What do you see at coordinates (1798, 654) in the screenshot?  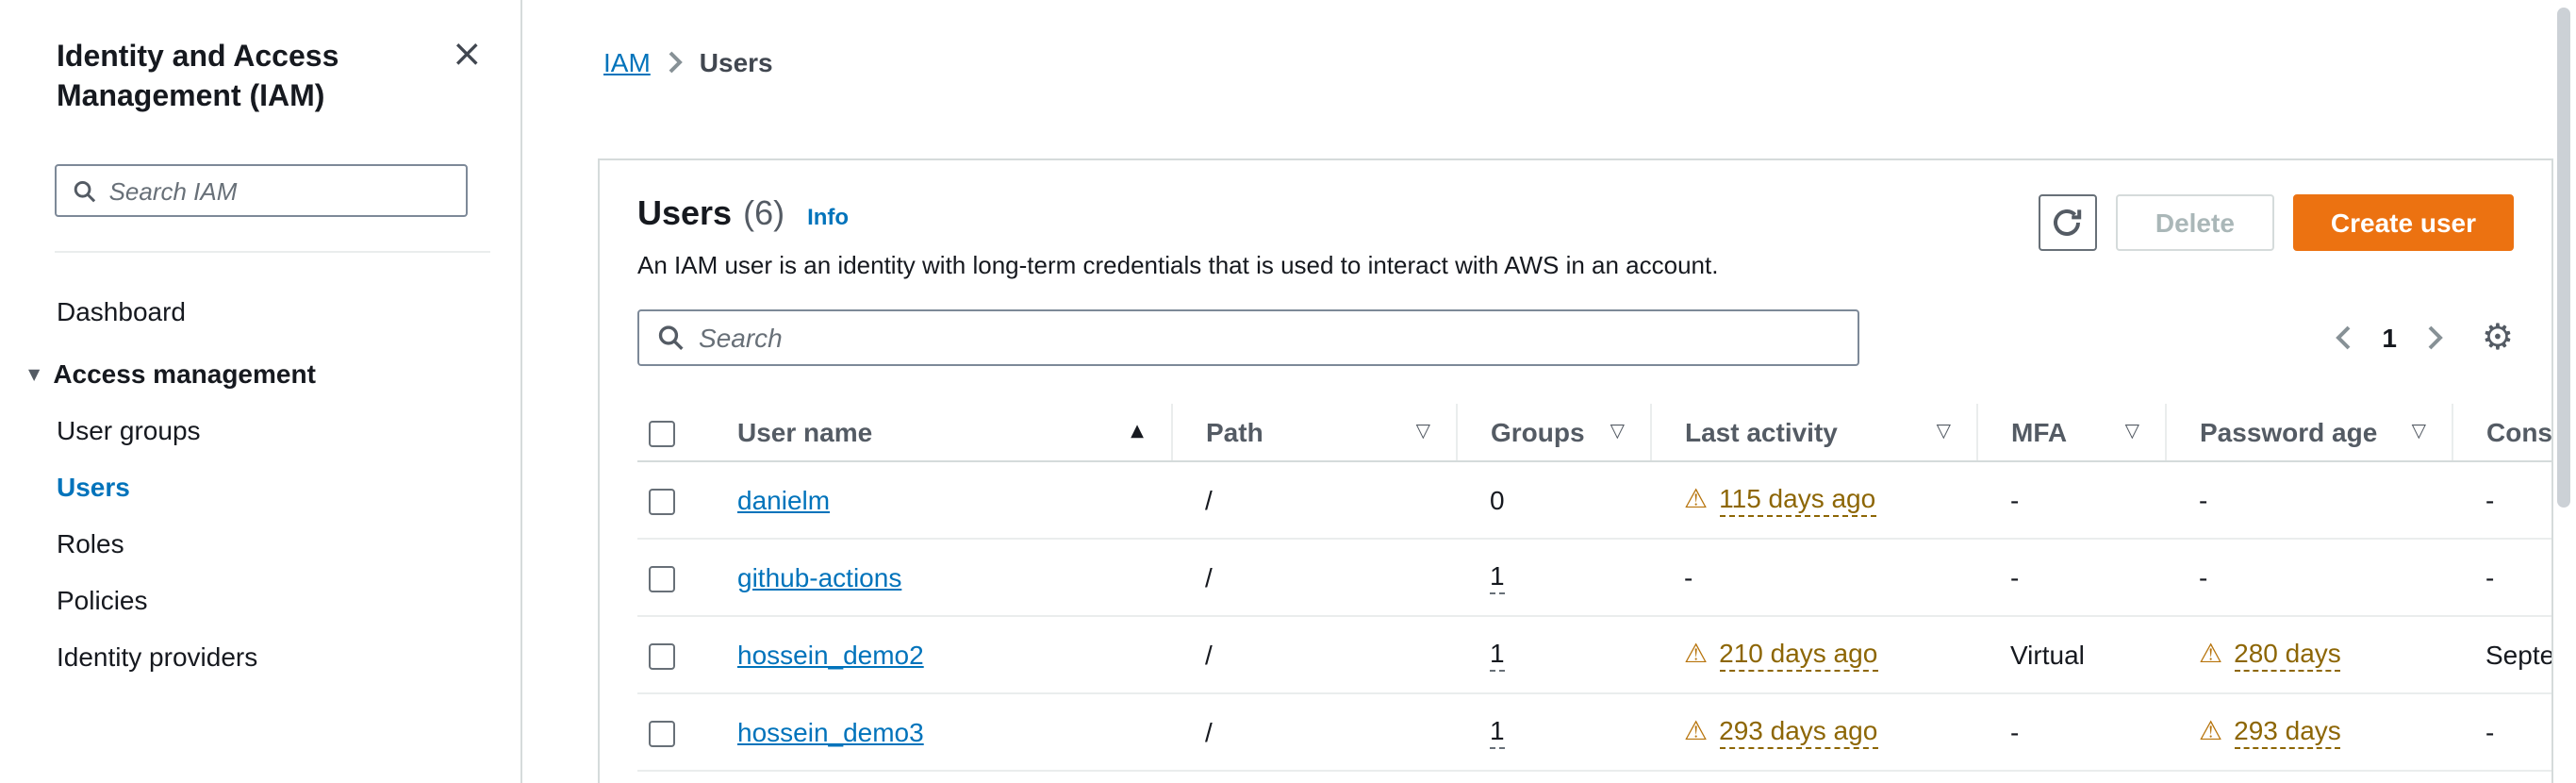 I see `last-activity-value: 210 days ago` at bounding box center [1798, 654].